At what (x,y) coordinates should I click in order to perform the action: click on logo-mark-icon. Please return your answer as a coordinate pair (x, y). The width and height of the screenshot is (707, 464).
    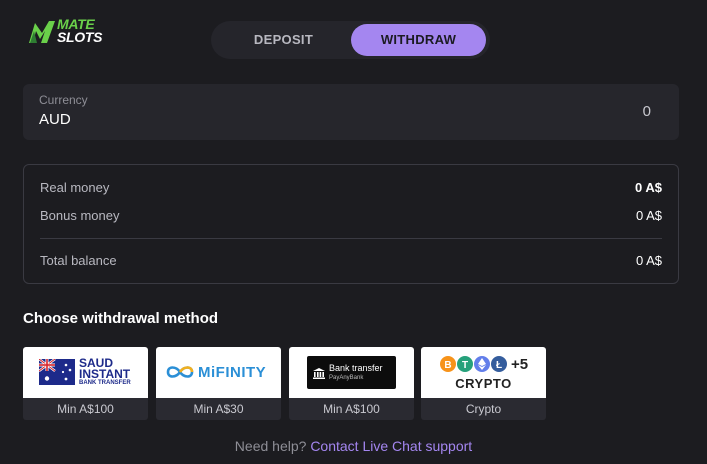
    Looking at the image, I should click on (42, 32).